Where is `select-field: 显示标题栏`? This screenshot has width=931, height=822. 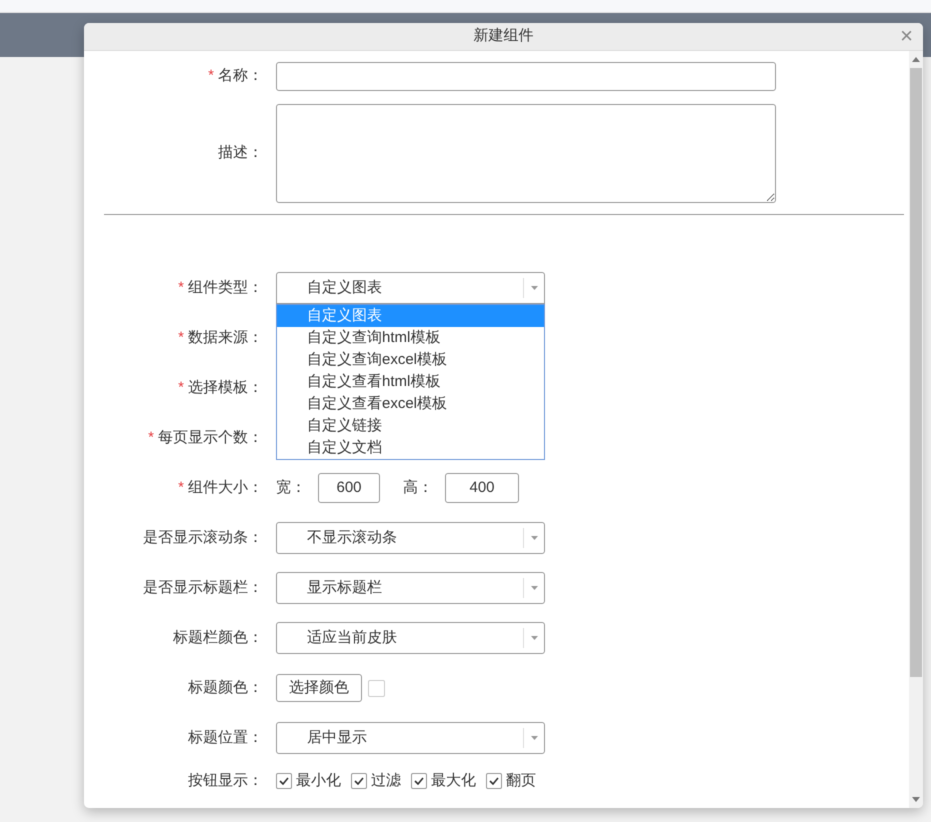 select-field: 显示标题栏 is located at coordinates (410, 588).